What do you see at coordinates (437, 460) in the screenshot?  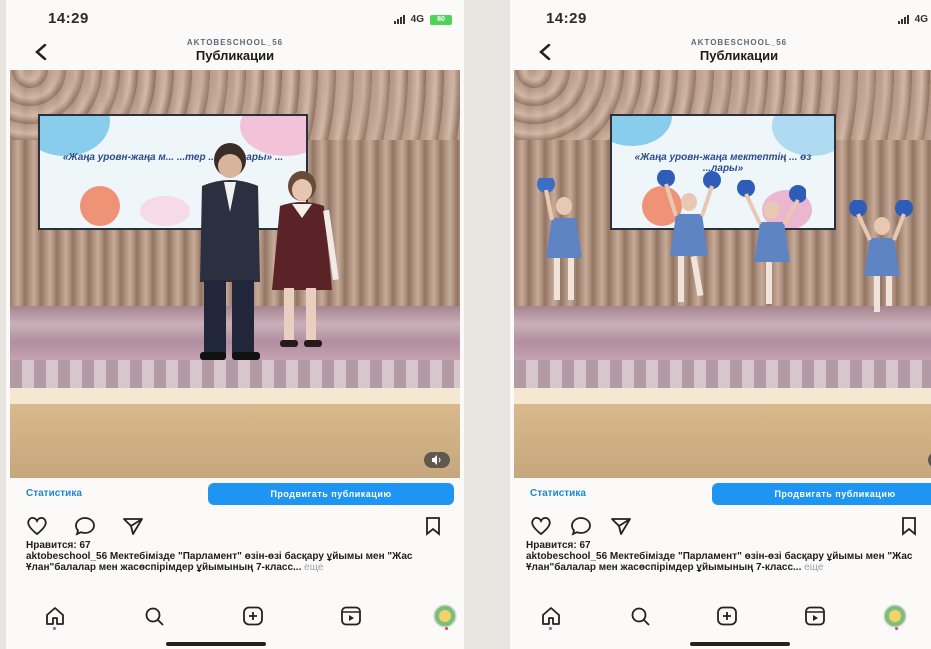 I see `speaker-icon` at bounding box center [437, 460].